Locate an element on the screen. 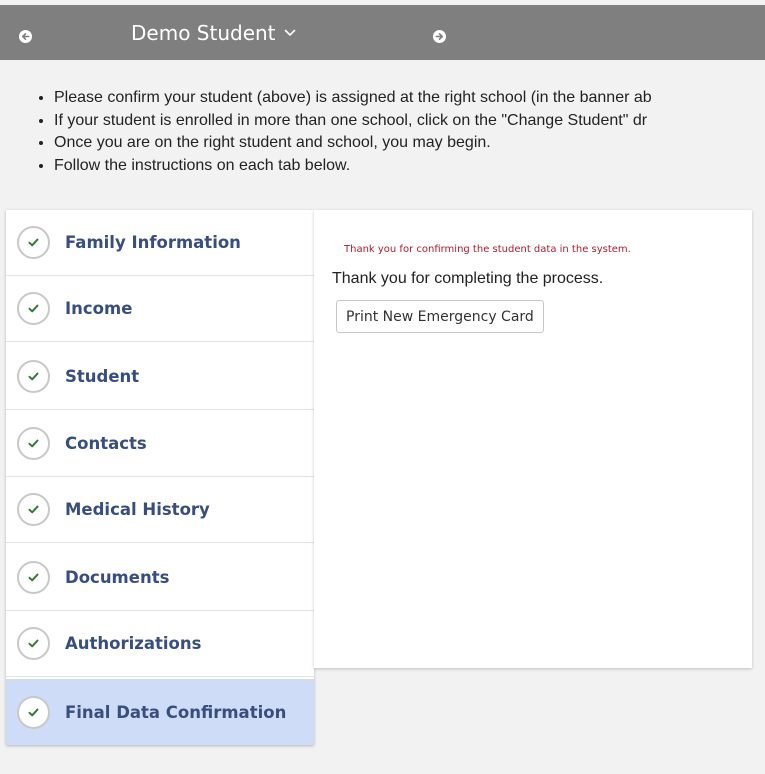 This screenshot has height=774, width=765. previous-student-icon is located at coordinates (25, 36).